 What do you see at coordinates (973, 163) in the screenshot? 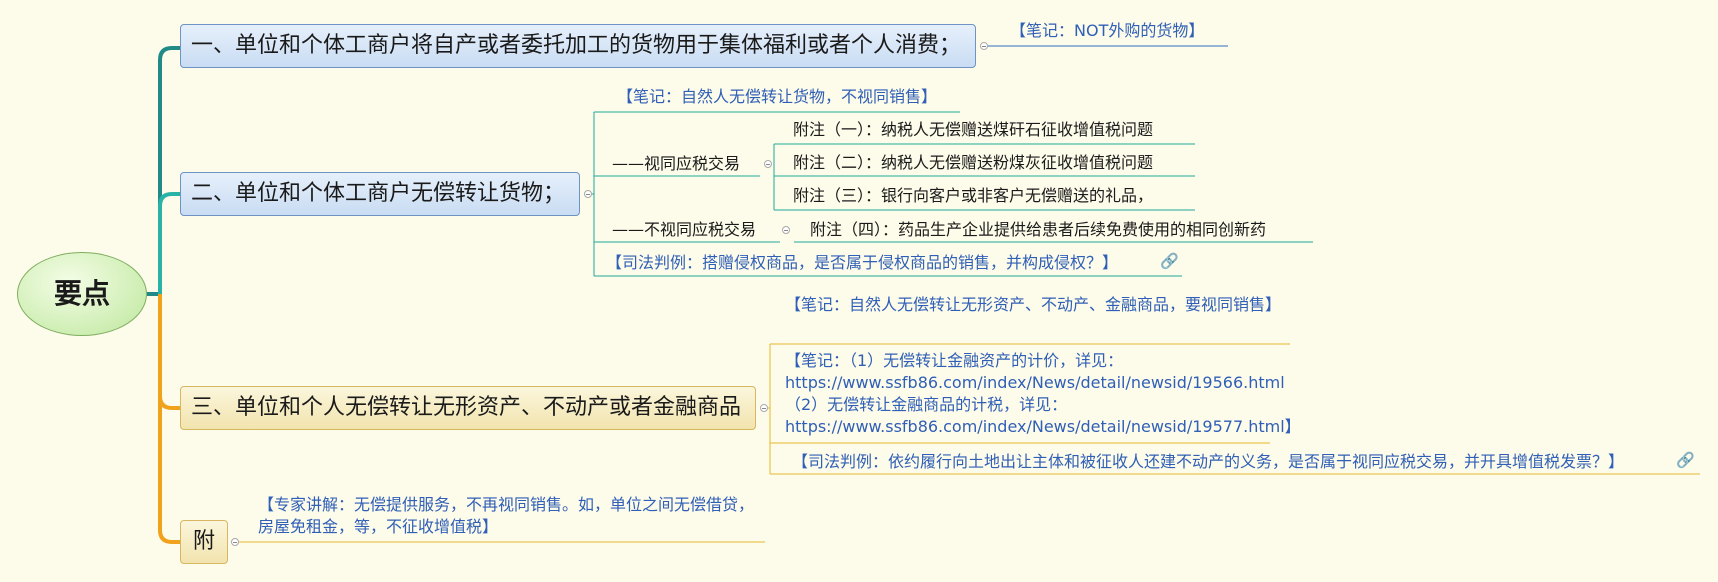
I see `annex-2: 附注（二）：纳税人无偿赠送粉煤灰征收增值税问题` at bounding box center [973, 163].